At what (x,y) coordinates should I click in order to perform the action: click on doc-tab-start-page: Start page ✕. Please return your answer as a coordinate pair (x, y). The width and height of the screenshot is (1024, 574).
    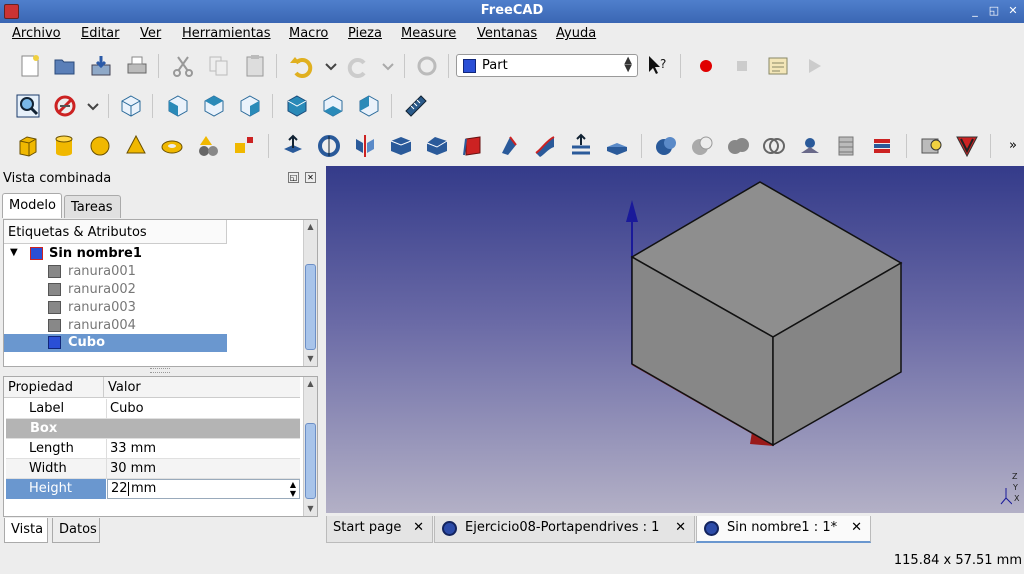
    Looking at the image, I should click on (379, 529).